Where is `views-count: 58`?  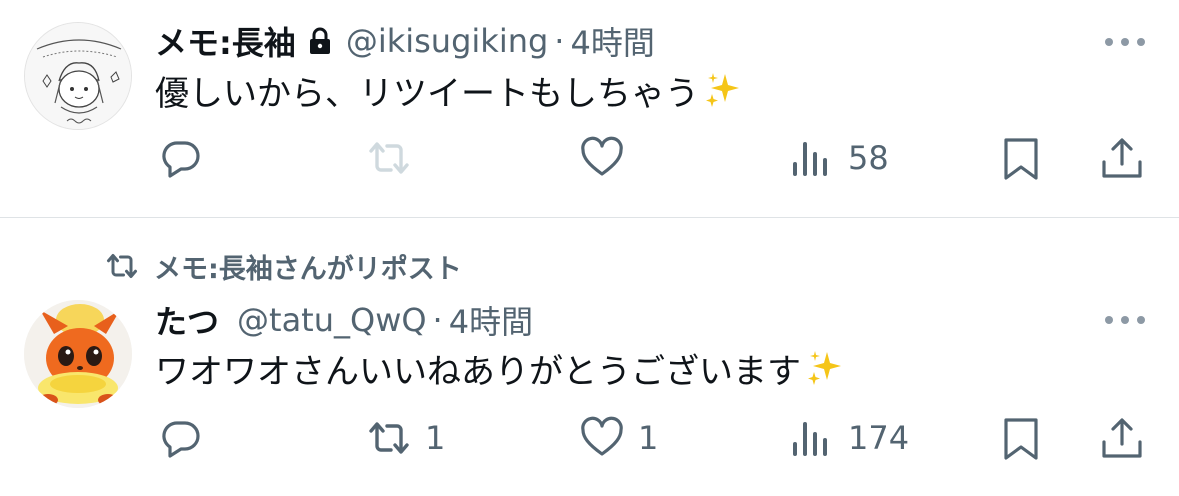
views-count: 58 is located at coordinates (868, 158).